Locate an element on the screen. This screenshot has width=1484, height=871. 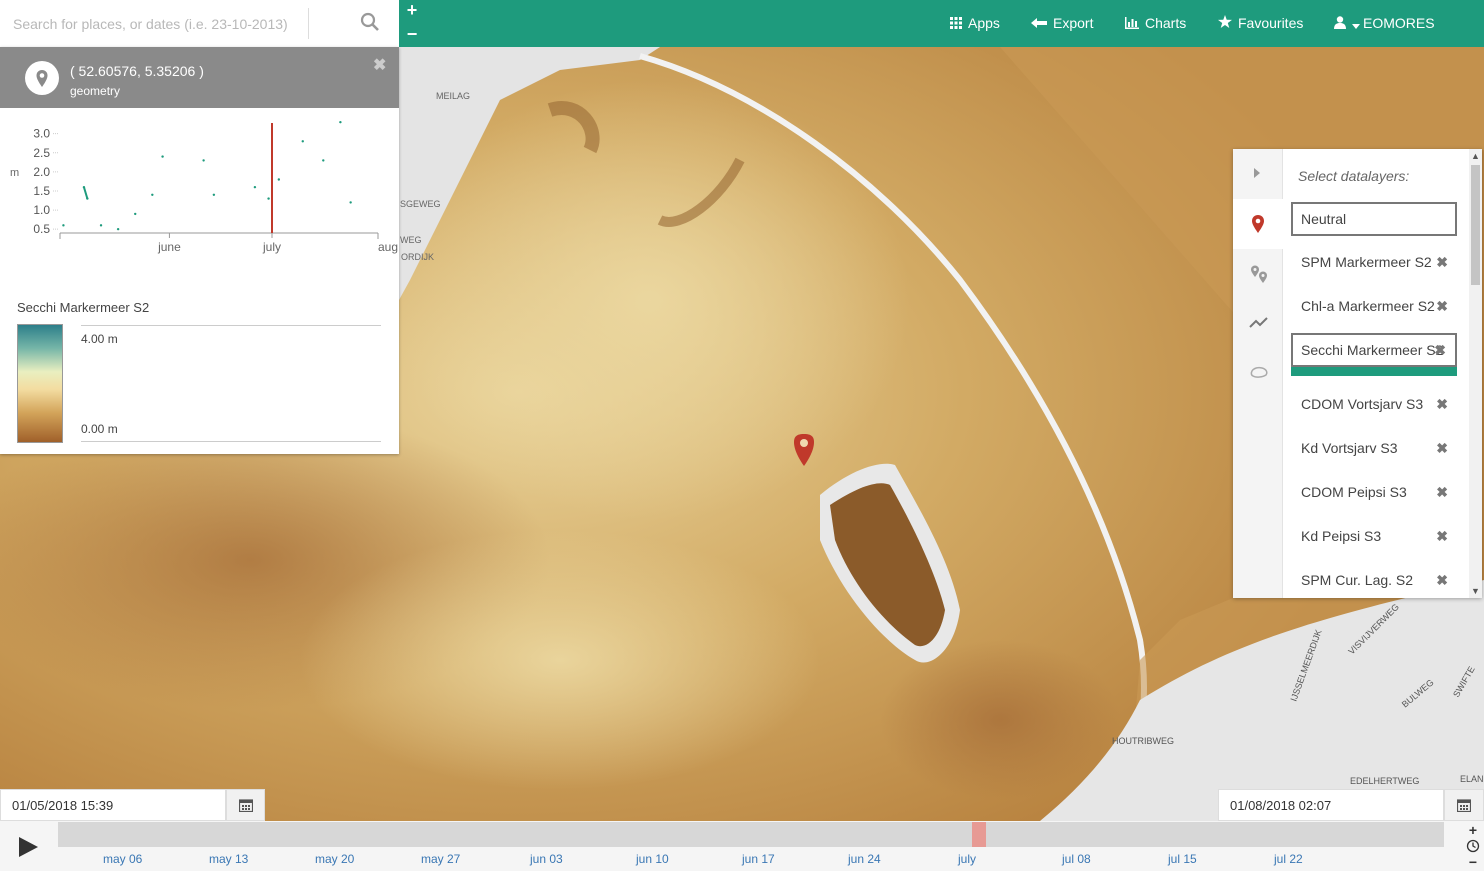
end-calendar-button is located at coordinates (1464, 805).